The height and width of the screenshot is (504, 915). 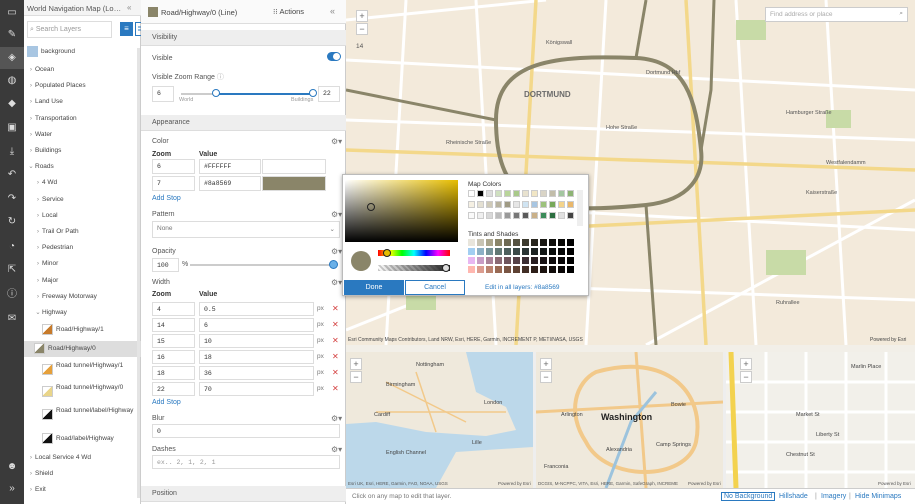 I want to click on layer-item: › Transportation, so click(x=82, y=119).